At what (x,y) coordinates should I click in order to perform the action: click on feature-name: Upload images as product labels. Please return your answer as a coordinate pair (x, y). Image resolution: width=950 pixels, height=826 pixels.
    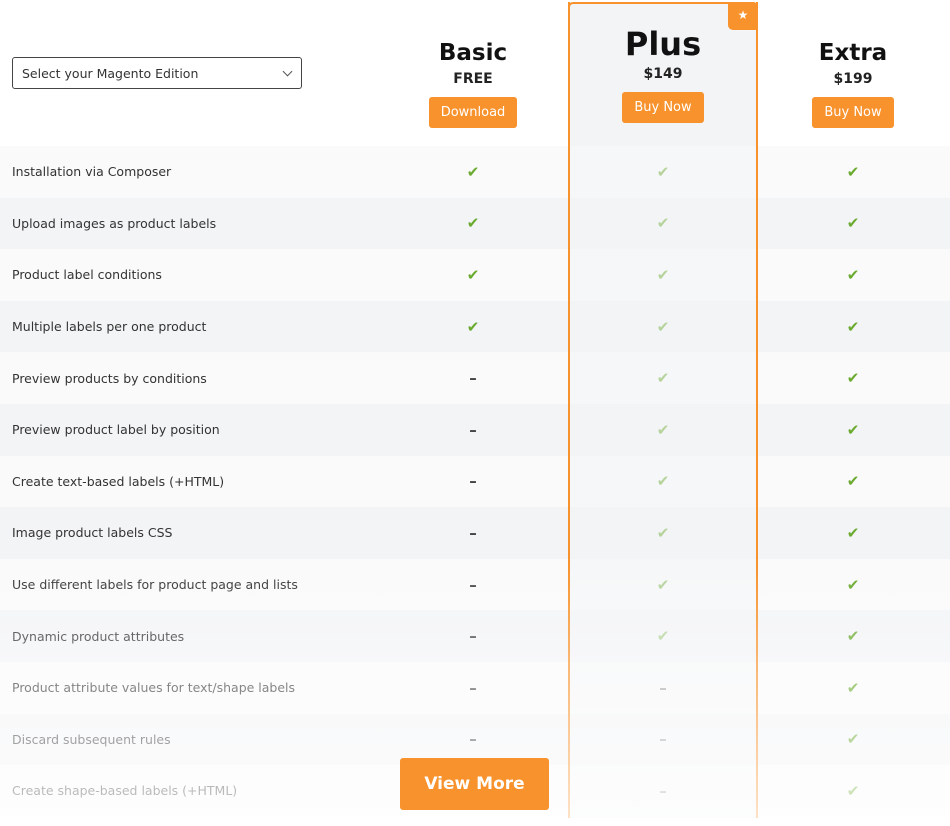
    Looking at the image, I should click on (114, 223).